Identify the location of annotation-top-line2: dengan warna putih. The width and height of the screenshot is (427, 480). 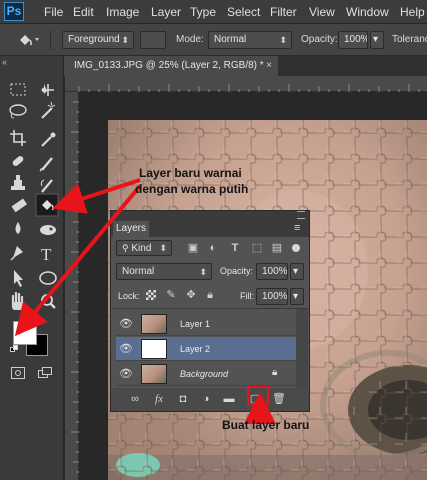
(192, 189).